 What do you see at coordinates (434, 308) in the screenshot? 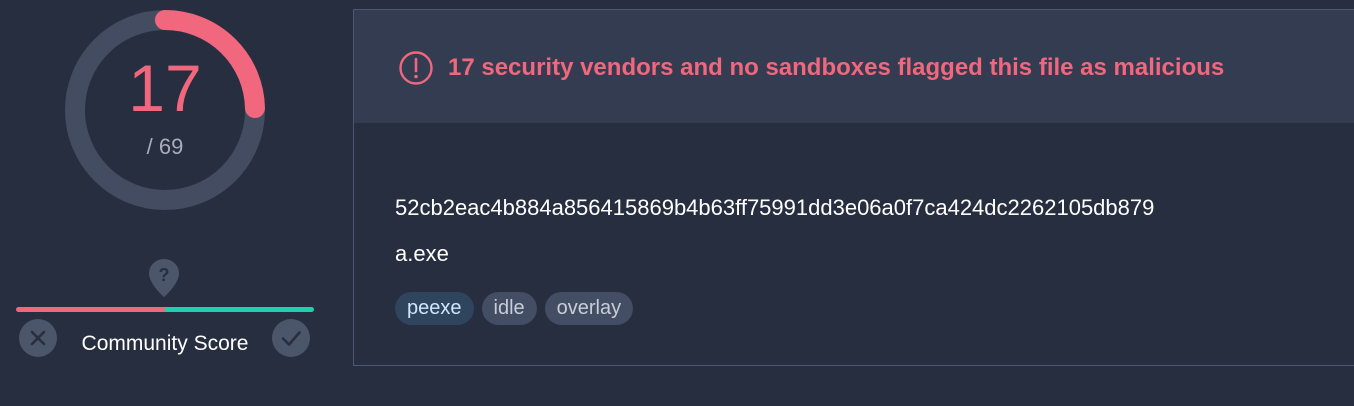
I see `tag-peexe: peexe` at bounding box center [434, 308].